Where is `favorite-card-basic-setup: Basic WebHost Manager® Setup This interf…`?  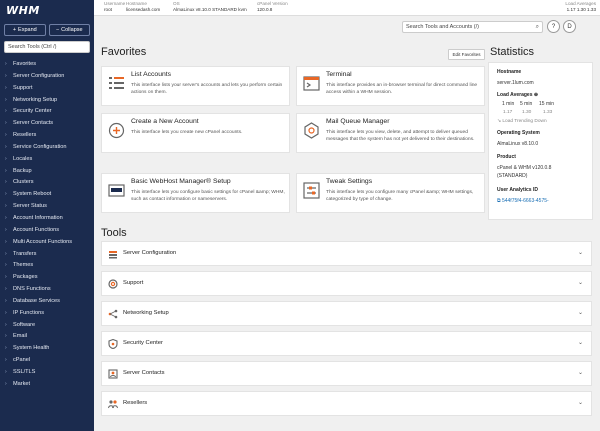 favorite-card-basic-setup: Basic WebHost Manager® Setup This interf… is located at coordinates (195, 193).